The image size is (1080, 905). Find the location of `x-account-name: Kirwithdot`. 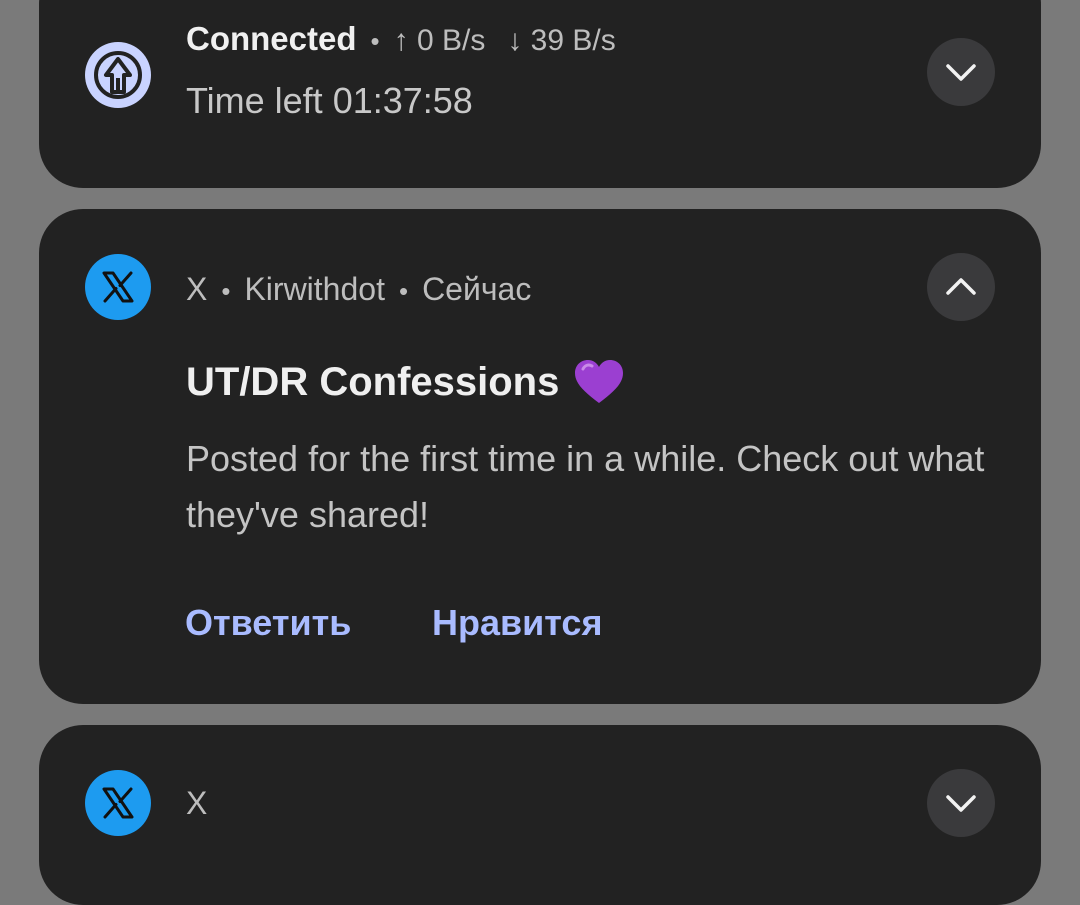

x-account-name: Kirwithdot is located at coordinates (314, 289).